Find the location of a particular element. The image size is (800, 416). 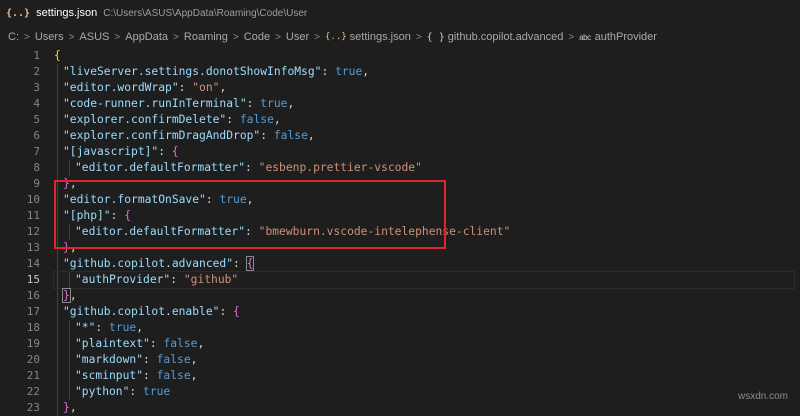

line-number: 13 is located at coordinates (33, 247).